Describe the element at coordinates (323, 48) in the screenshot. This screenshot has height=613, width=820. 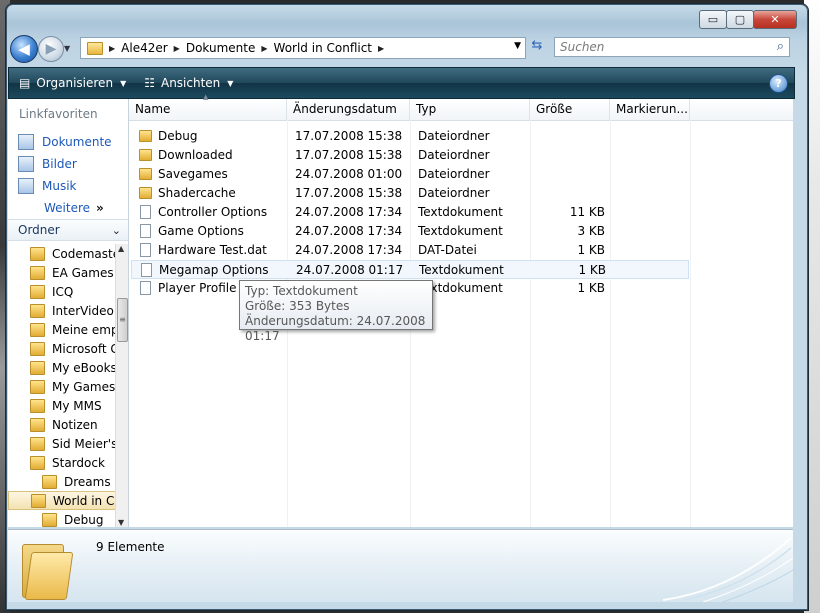
I see `breadcrumb-world-in-conflict: World in Conflict` at that location.